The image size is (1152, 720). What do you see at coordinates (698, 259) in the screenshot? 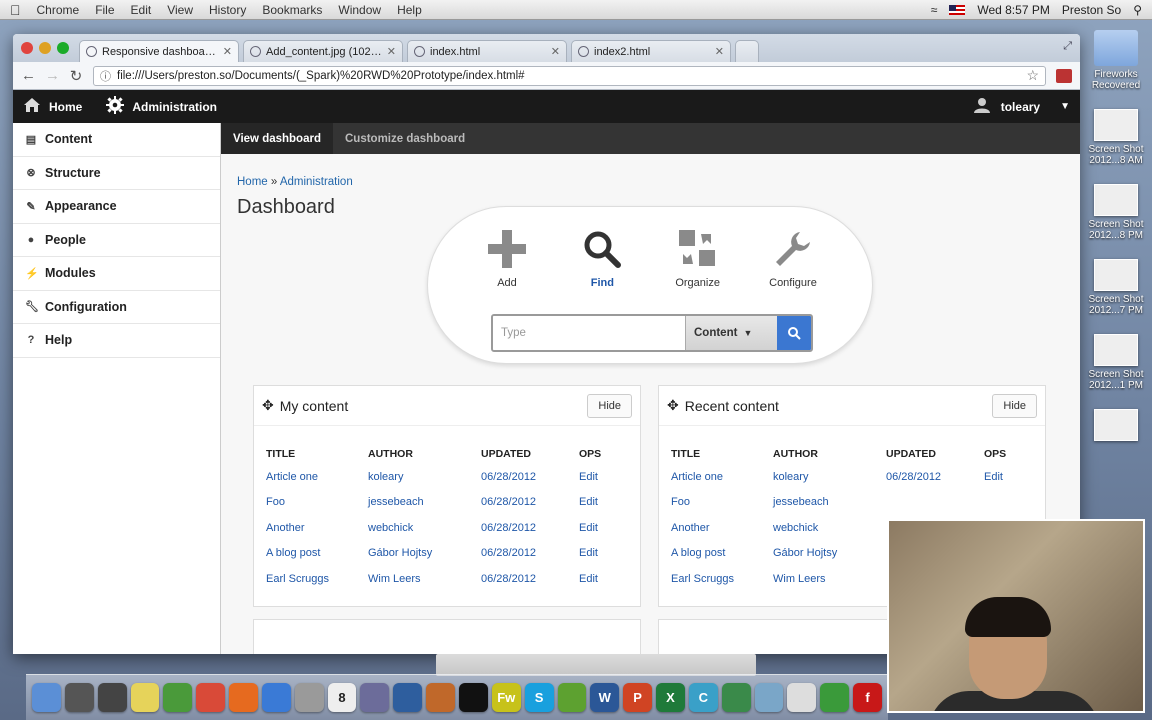
I see `action-organize: Organize` at bounding box center [698, 259].